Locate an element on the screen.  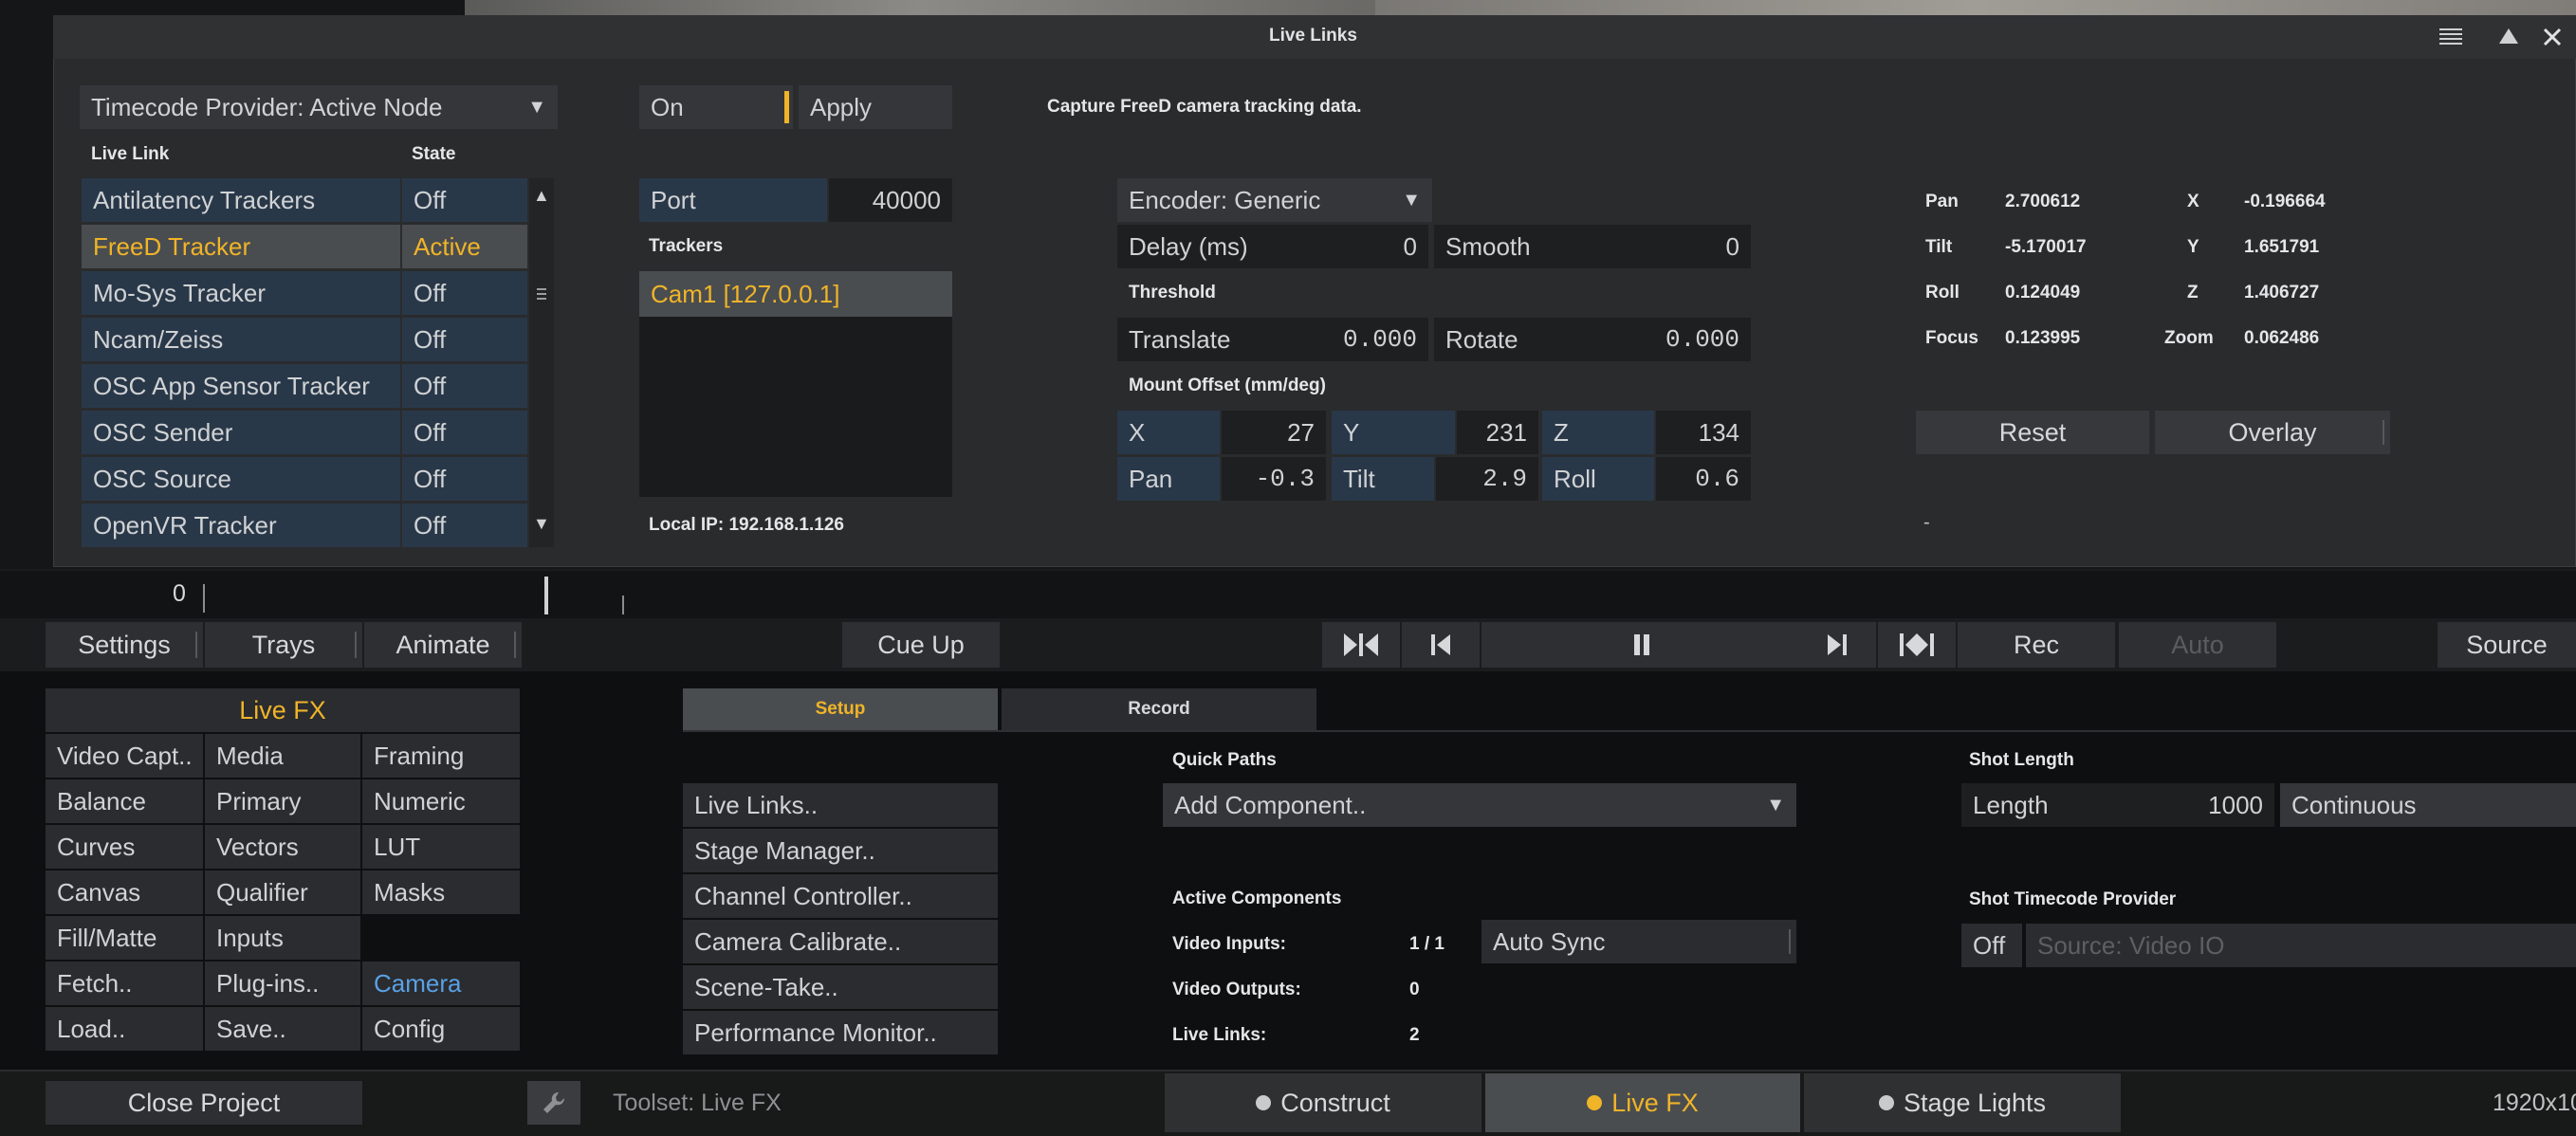
link-state-osc-app: Off is located at coordinates (464, 386).